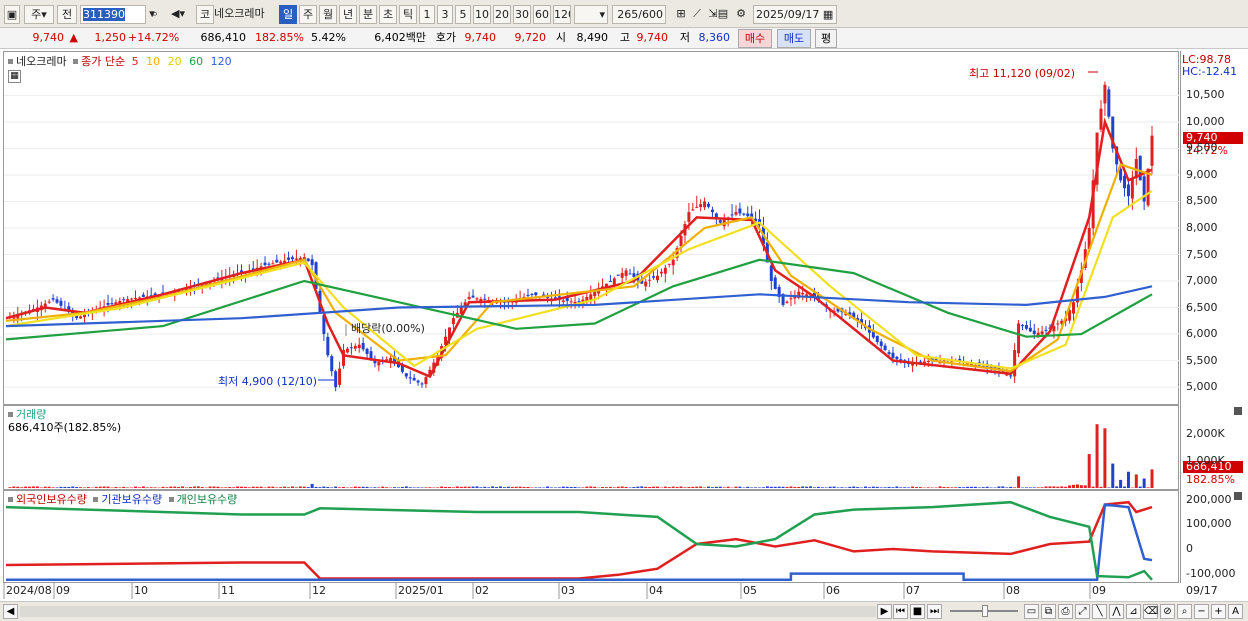 The width and height of the screenshot is (1248, 621). I want to click on cursor-icon: ⊘, so click(1167, 611).